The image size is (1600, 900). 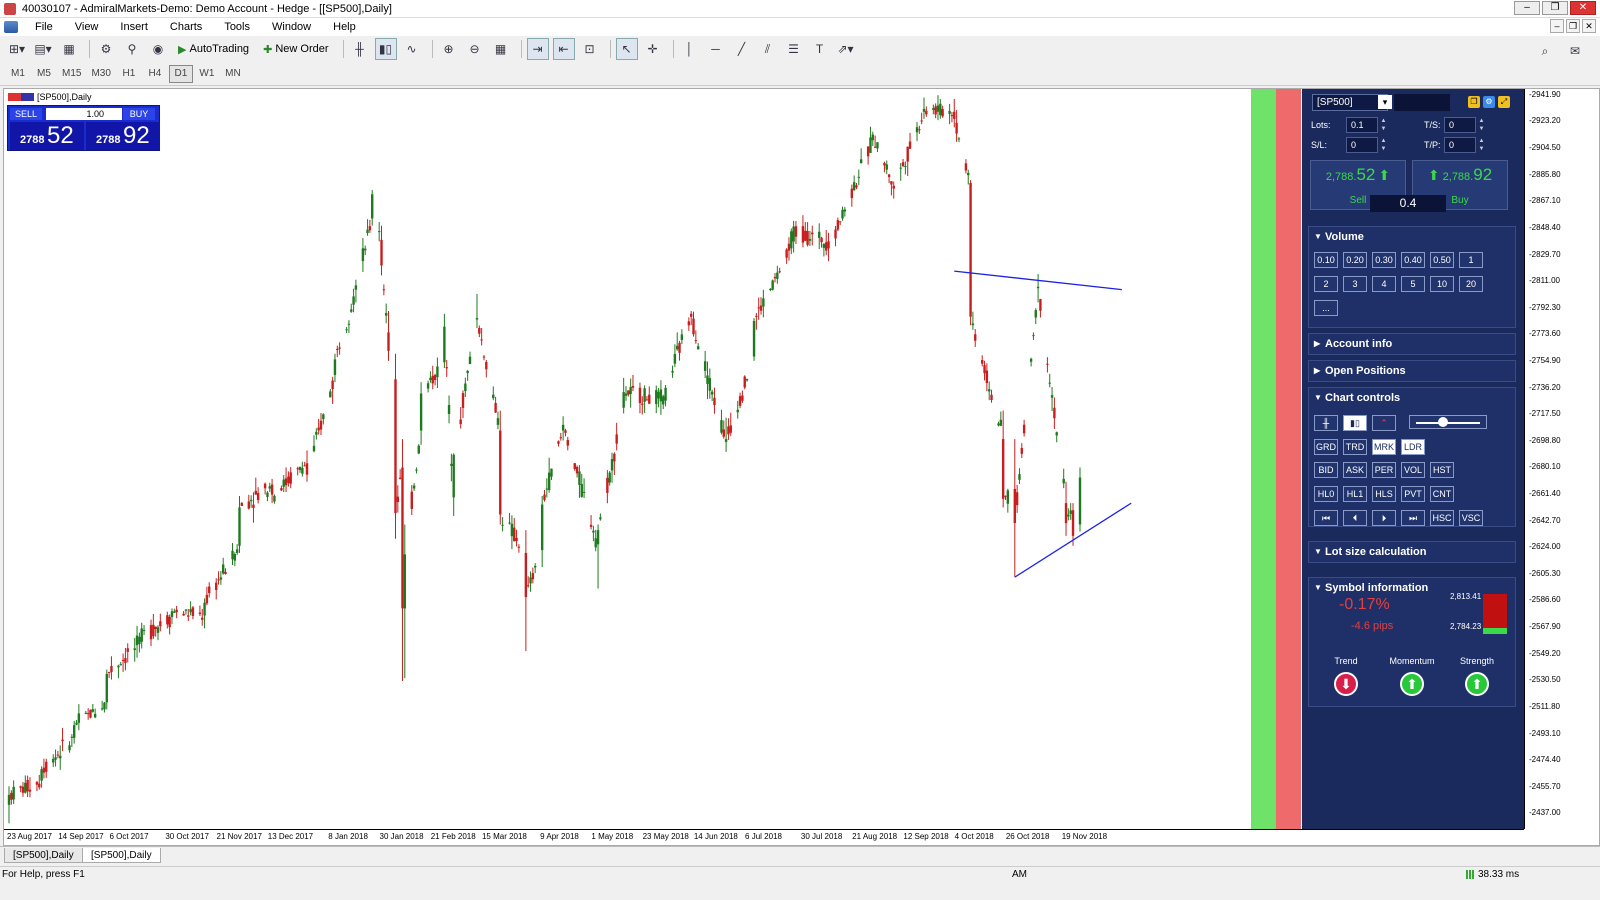 What do you see at coordinates (501, 49) in the screenshot?
I see `tile-windows-icon: ▦` at bounding box center [501, 49].